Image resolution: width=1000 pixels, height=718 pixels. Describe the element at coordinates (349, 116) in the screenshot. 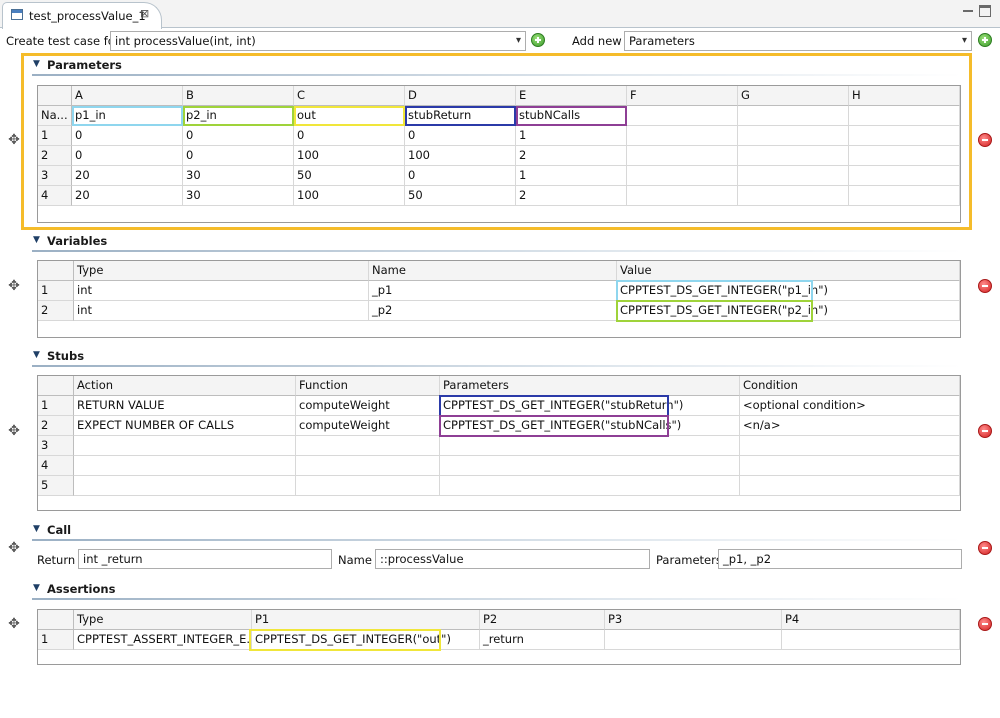

I see `param-name-cell: out` at that location.